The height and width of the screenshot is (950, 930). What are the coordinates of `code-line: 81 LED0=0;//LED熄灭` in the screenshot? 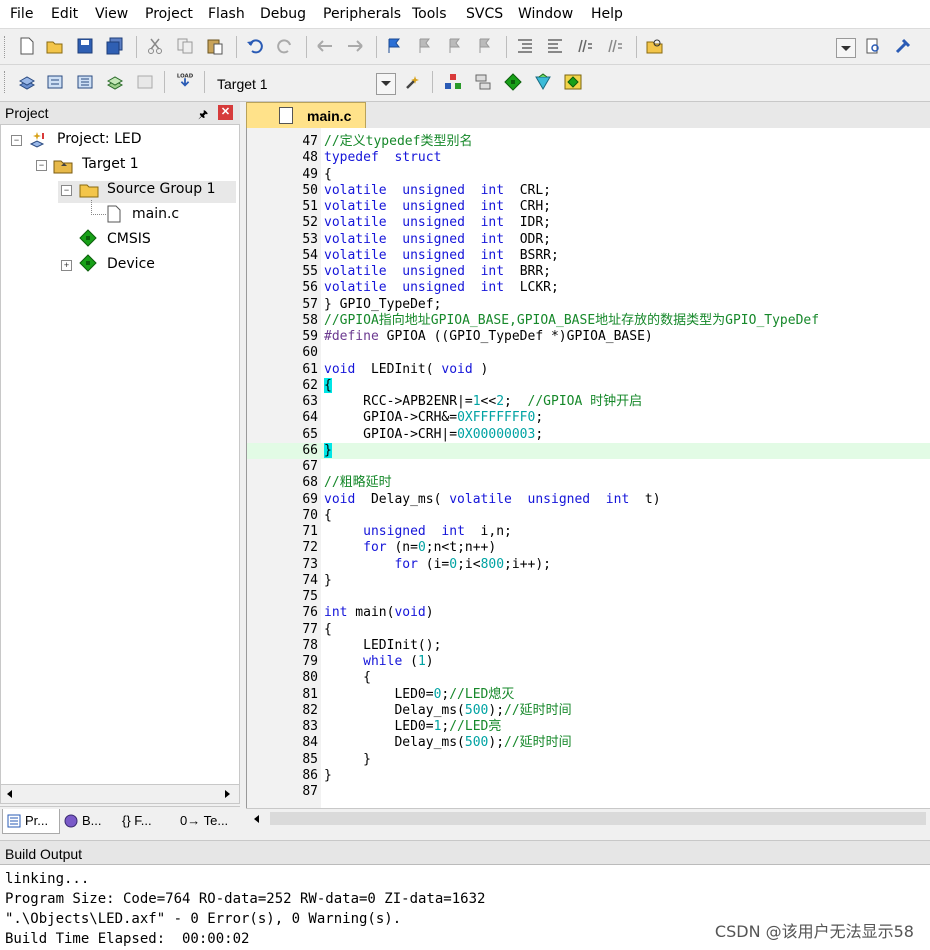 It's located at (588, 695).